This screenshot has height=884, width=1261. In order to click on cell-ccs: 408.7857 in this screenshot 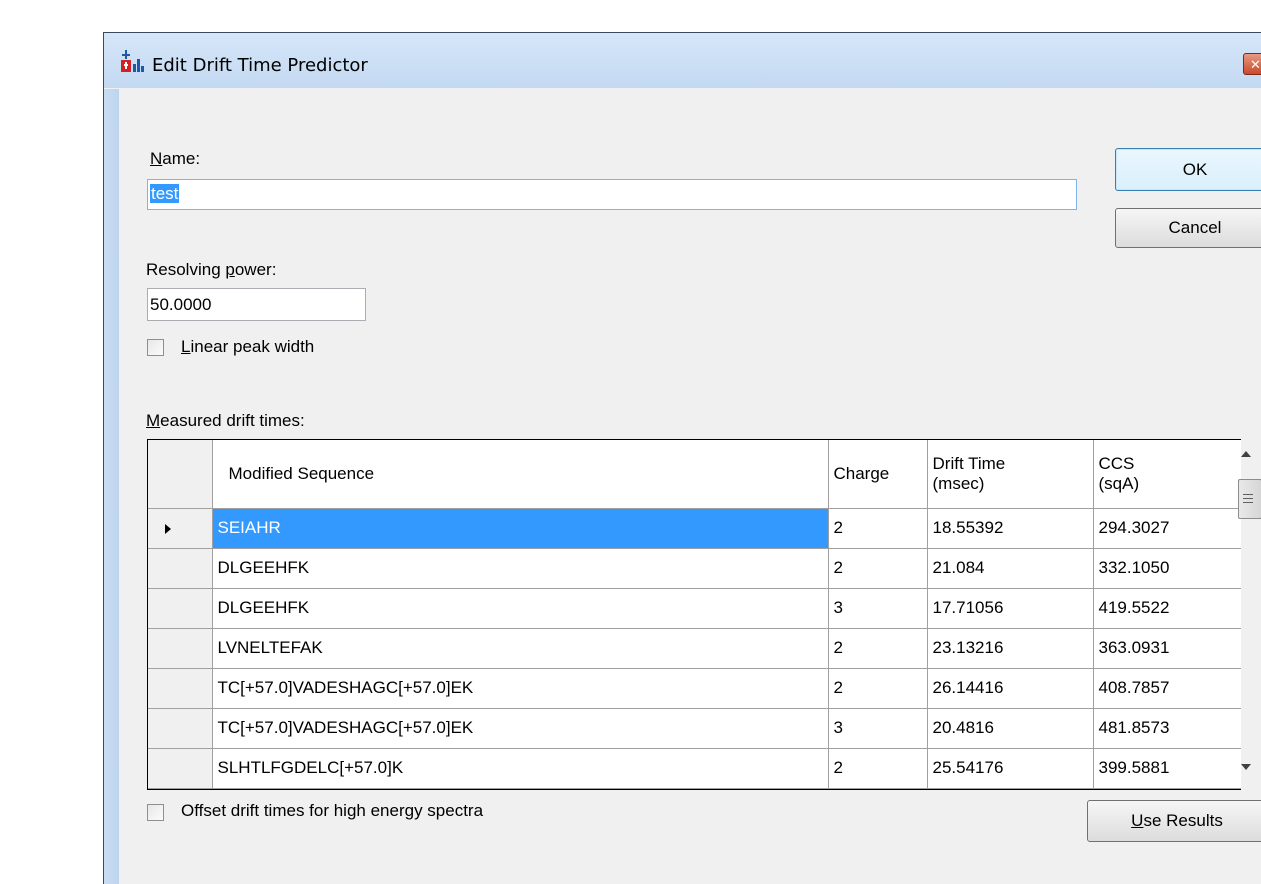, I will do `click(1167, 688)`.